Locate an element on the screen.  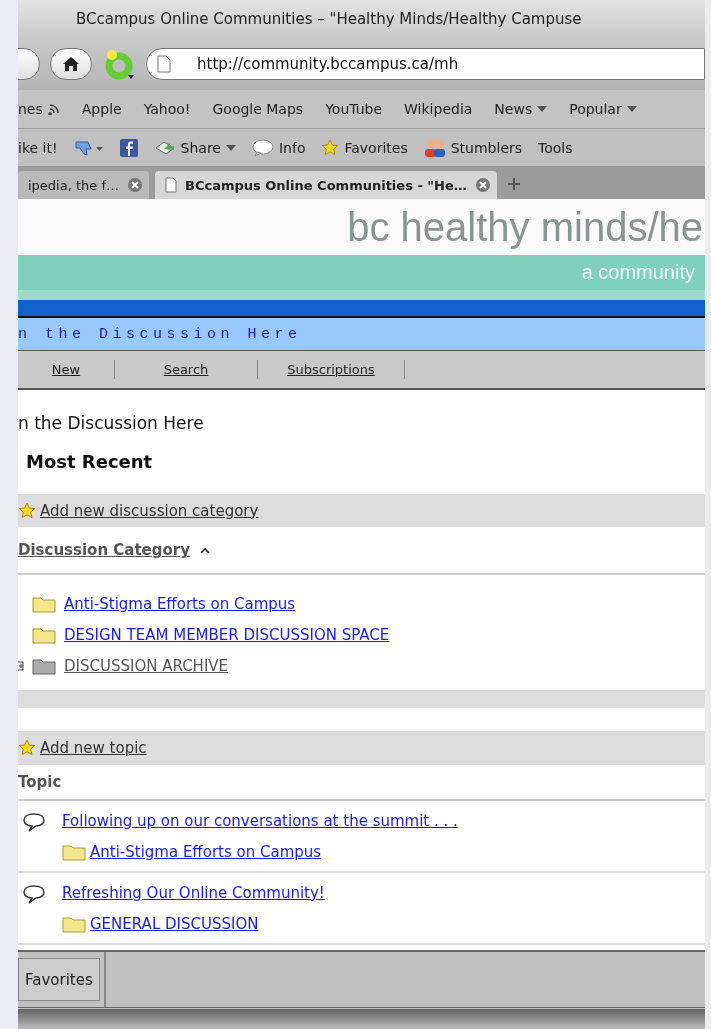
toolbar-button: Info is located at coordinates (278, 147).